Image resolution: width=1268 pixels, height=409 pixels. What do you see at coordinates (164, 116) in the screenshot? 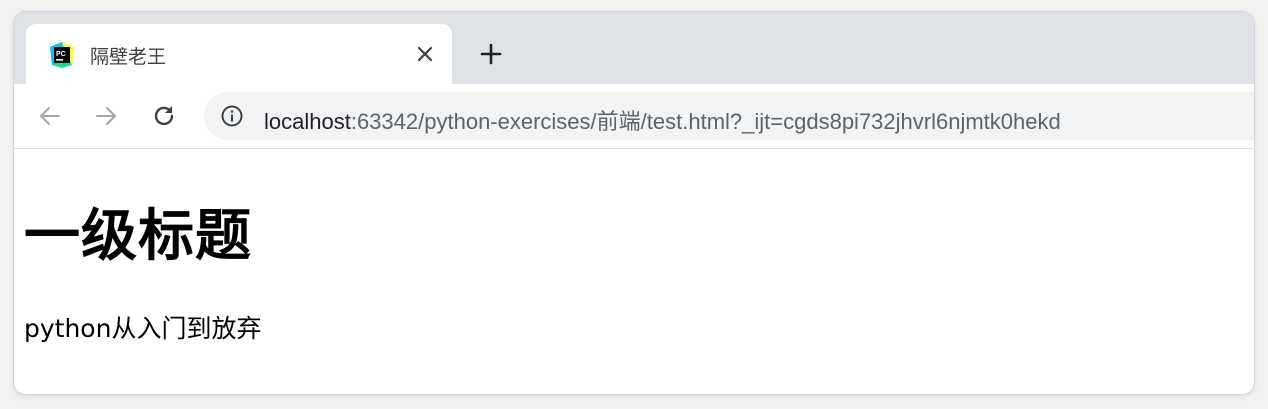
I see `reload-icon` at bounding box center [164, 116].